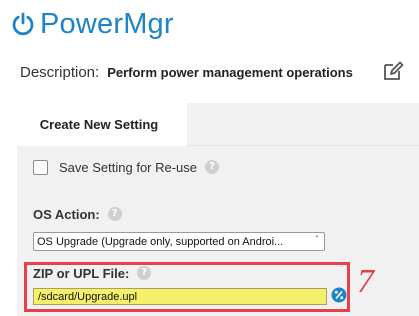 The image size is (419, 316). I want to click on save-setting-label: Save Setting for Re-use, so click(128, 167).